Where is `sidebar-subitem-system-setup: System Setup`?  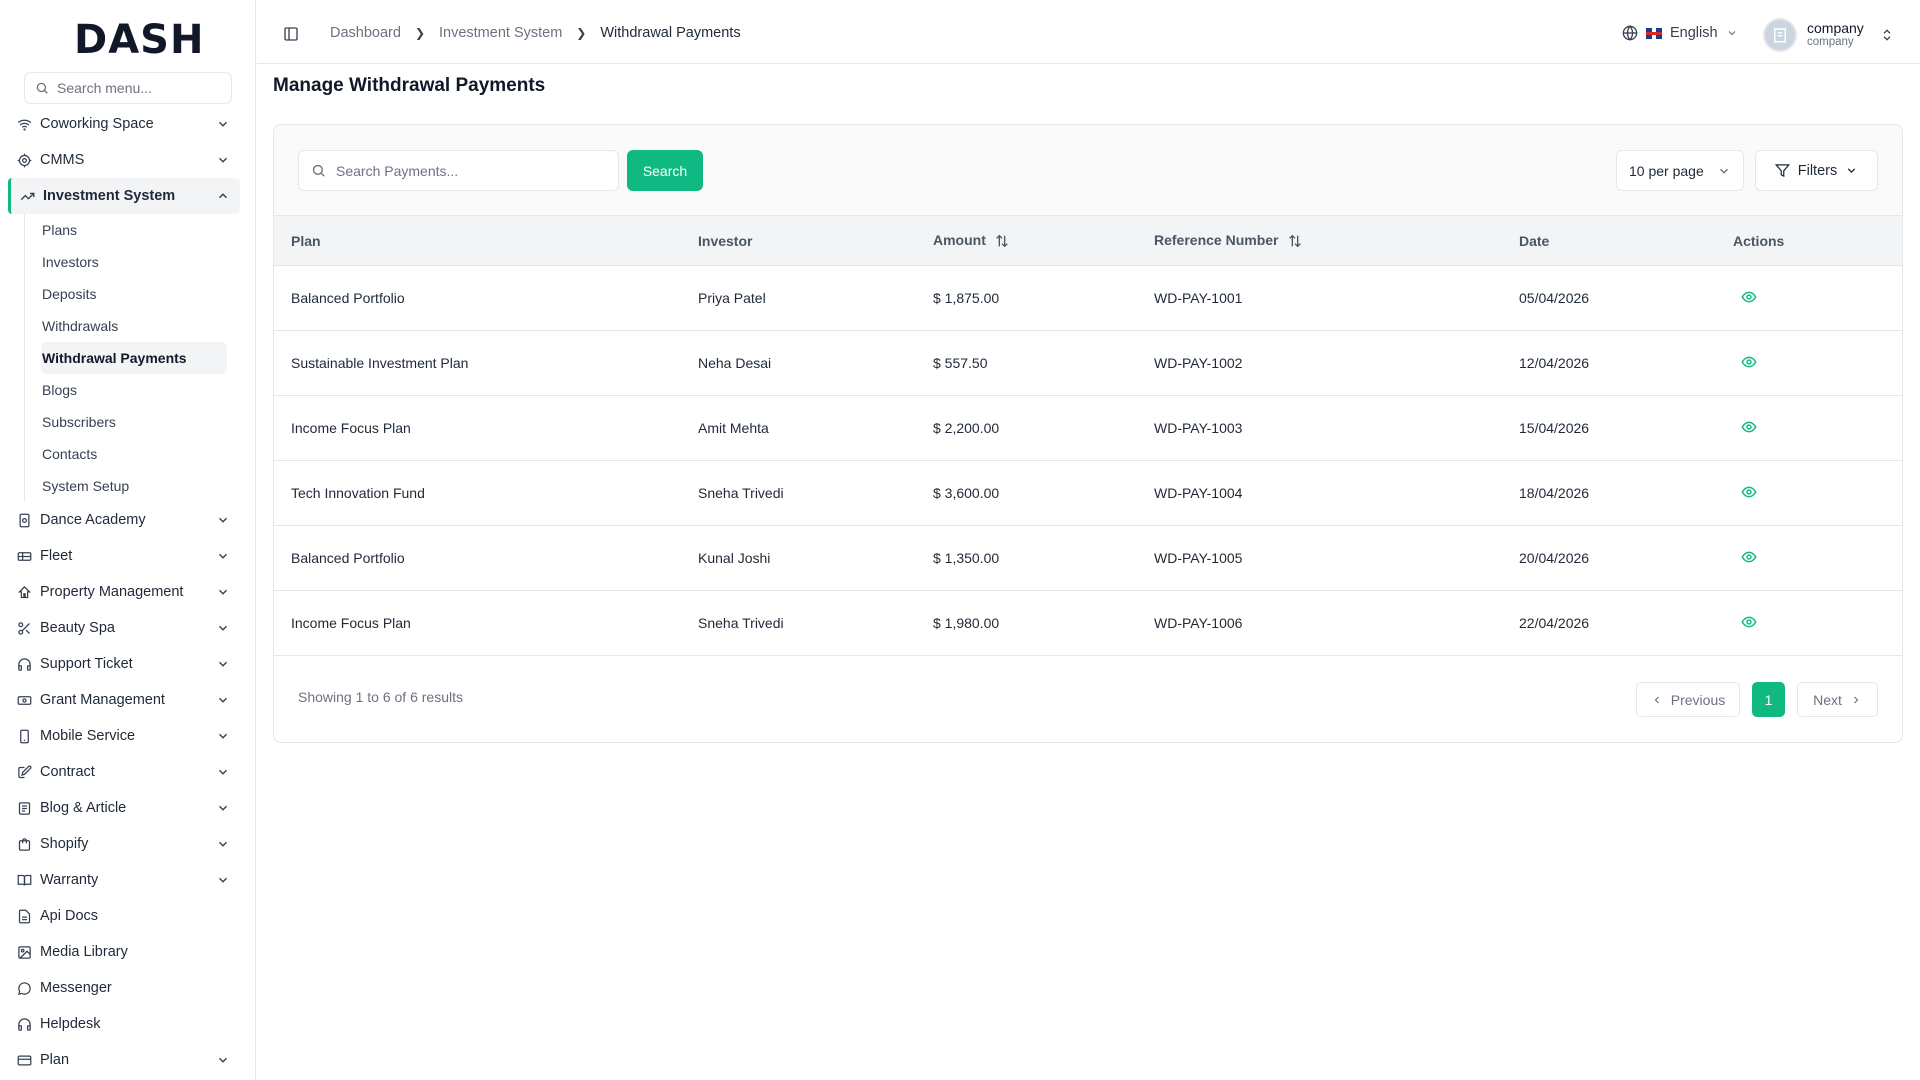 sidebar-subitem-system-setup: System Setup is located at coordinates (140, 486).